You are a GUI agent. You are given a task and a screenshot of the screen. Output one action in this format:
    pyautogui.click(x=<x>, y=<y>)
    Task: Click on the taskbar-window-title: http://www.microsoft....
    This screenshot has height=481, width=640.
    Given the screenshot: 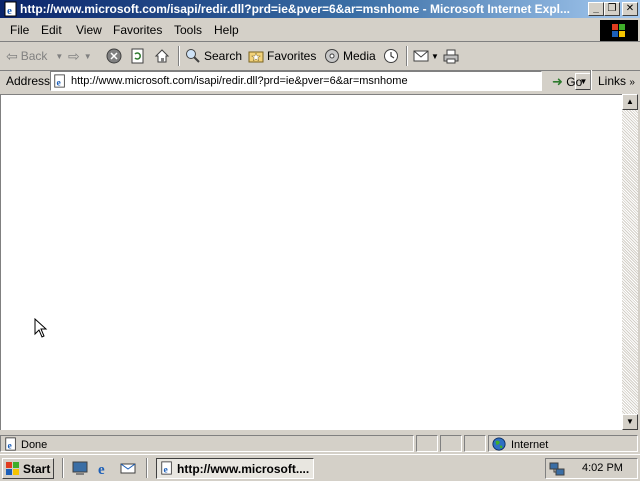 What is the action you would take?
    pyautogui.click(x=243, y=469)
    